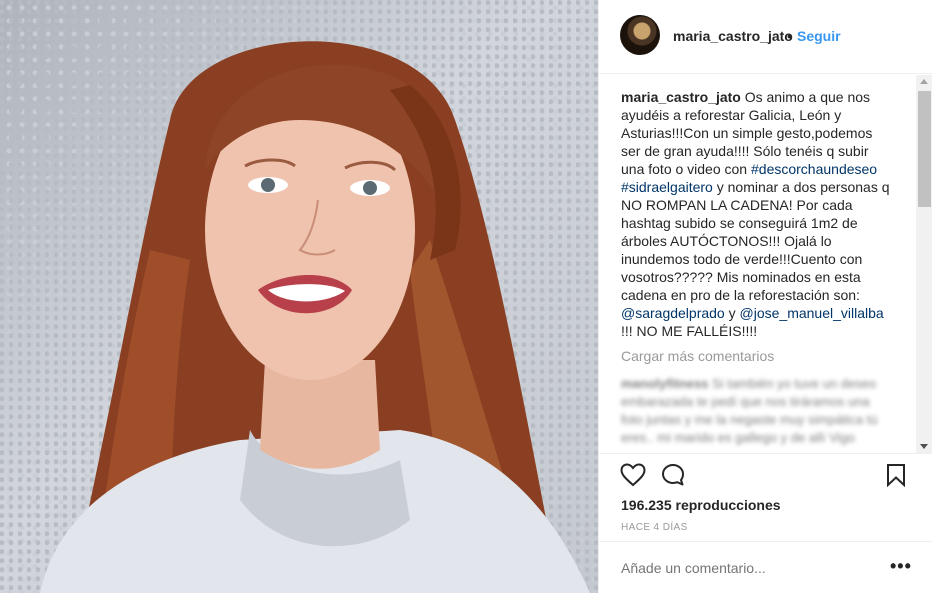  I want to click on scroll-down-icon, so click(924, 446).